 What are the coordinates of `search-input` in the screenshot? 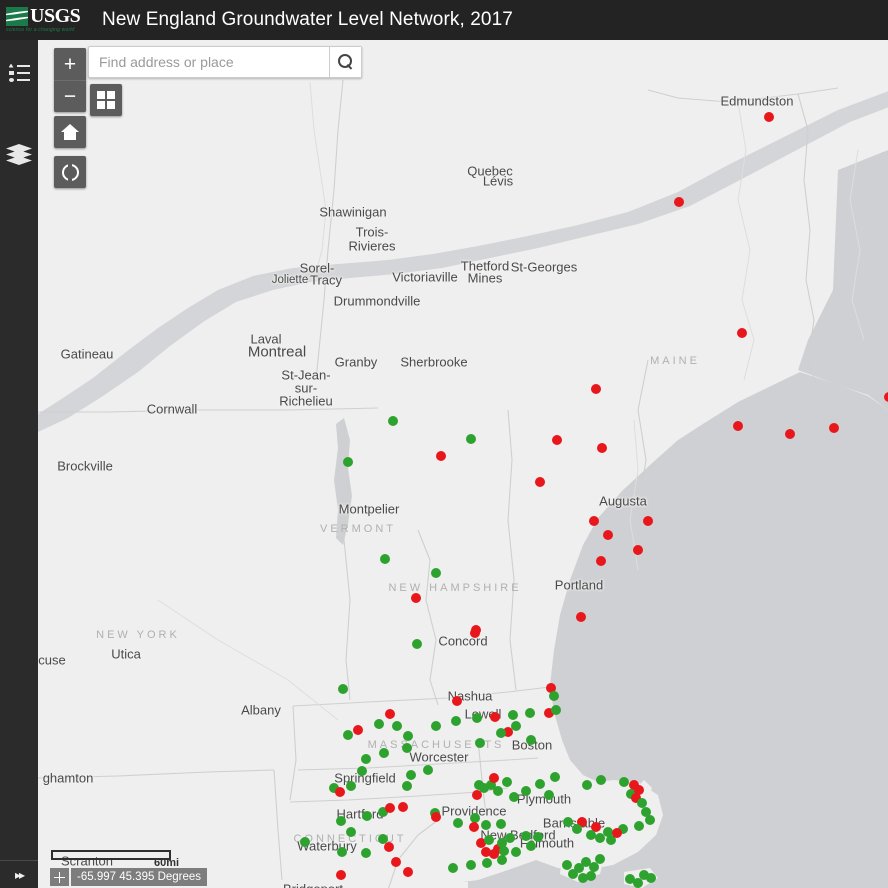 It's located at (209, 62).